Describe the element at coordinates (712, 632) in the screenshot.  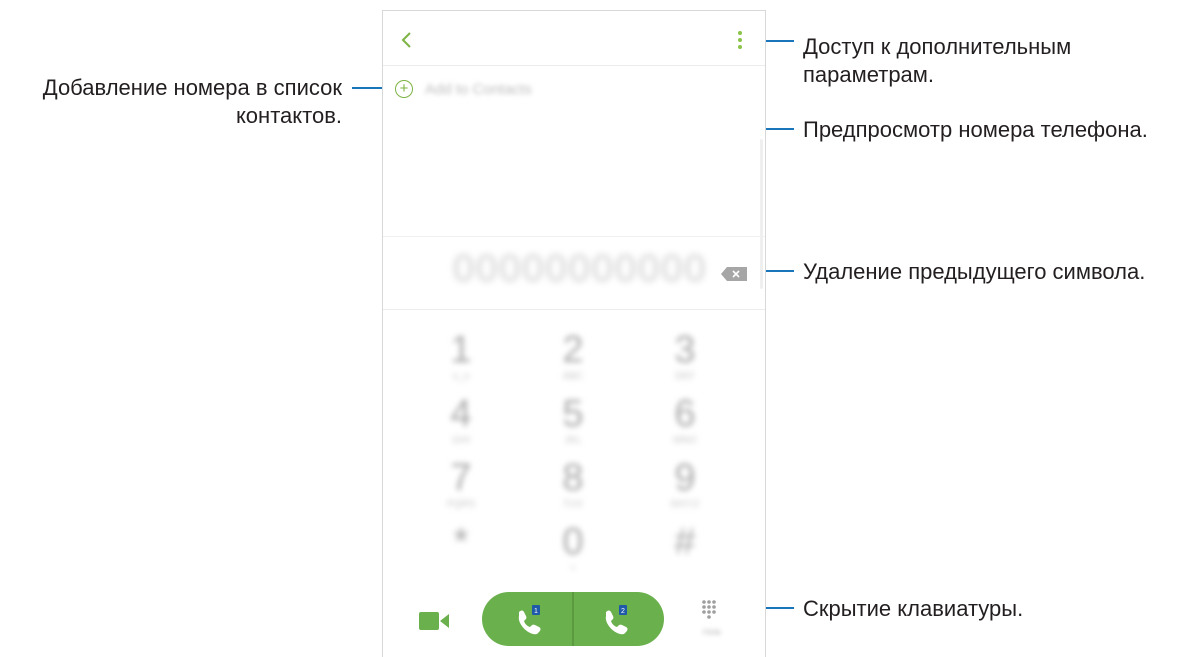
I see `keypad-toggle-label: Hide` at that location.